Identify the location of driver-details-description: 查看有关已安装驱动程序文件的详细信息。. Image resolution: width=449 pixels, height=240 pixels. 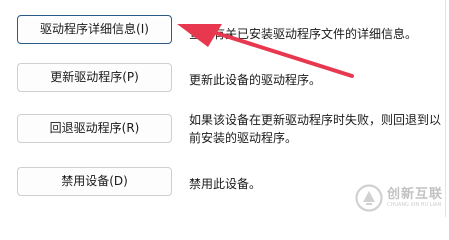
(303, 34).